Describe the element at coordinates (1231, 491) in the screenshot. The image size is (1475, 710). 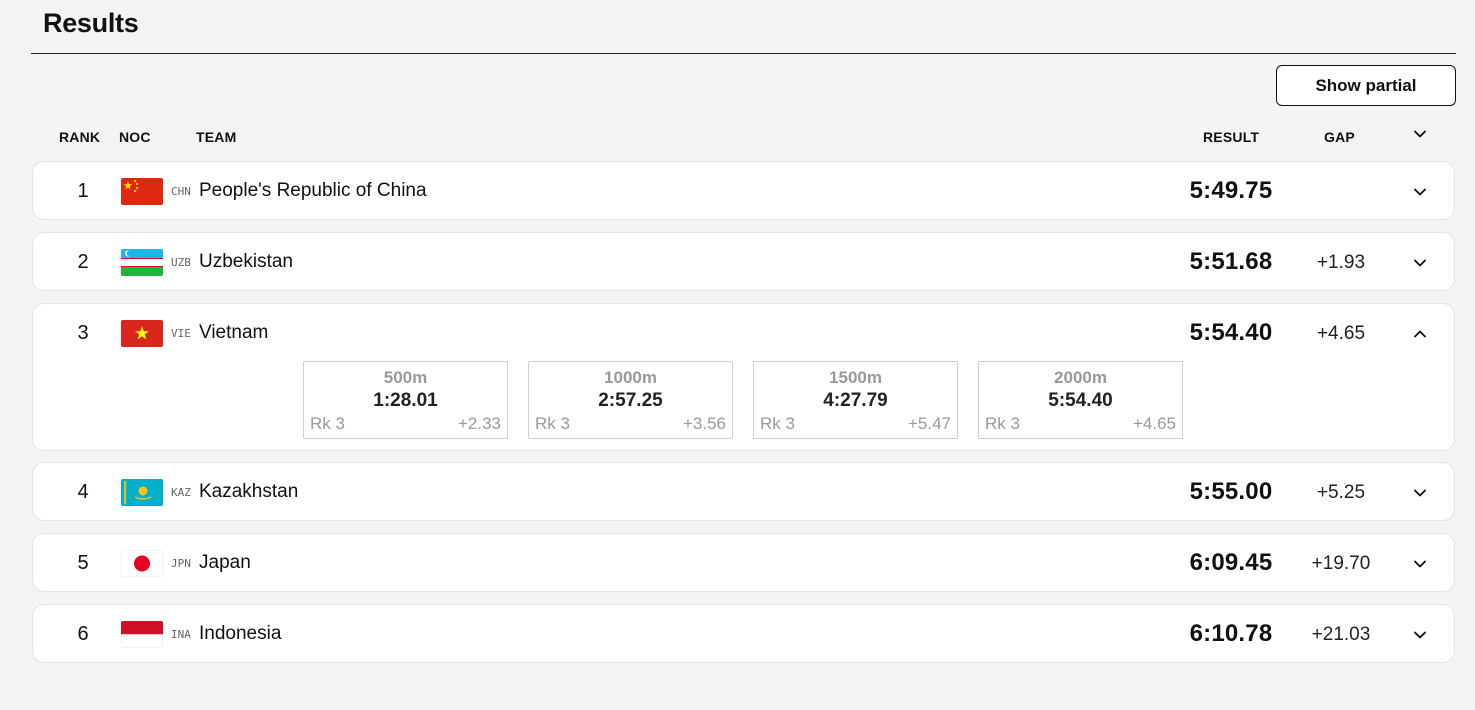
I see `result-time: 5:55.00` at that location.